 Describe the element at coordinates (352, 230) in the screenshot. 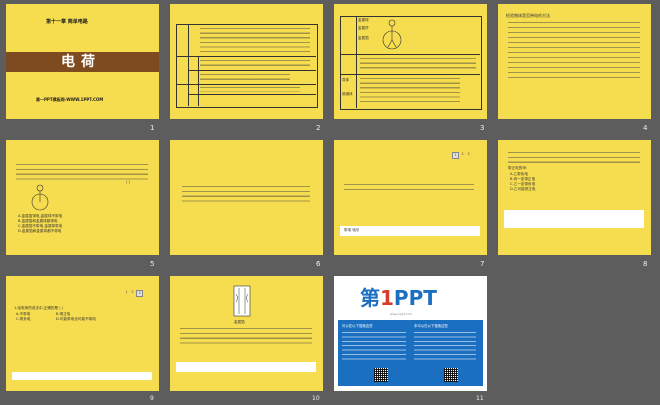

I see `answer-text: 带电 吸引` at that location.